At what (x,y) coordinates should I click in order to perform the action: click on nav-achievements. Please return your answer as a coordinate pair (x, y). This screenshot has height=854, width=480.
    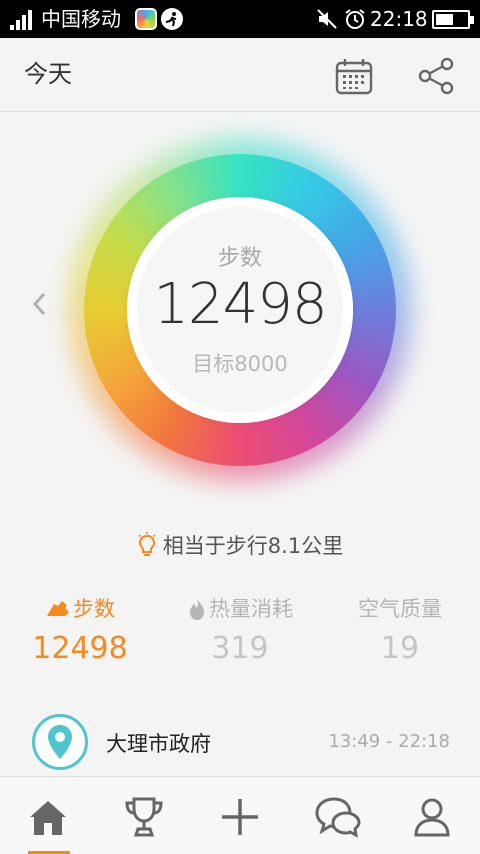
    Looking at the image, I should click on (144, 815).